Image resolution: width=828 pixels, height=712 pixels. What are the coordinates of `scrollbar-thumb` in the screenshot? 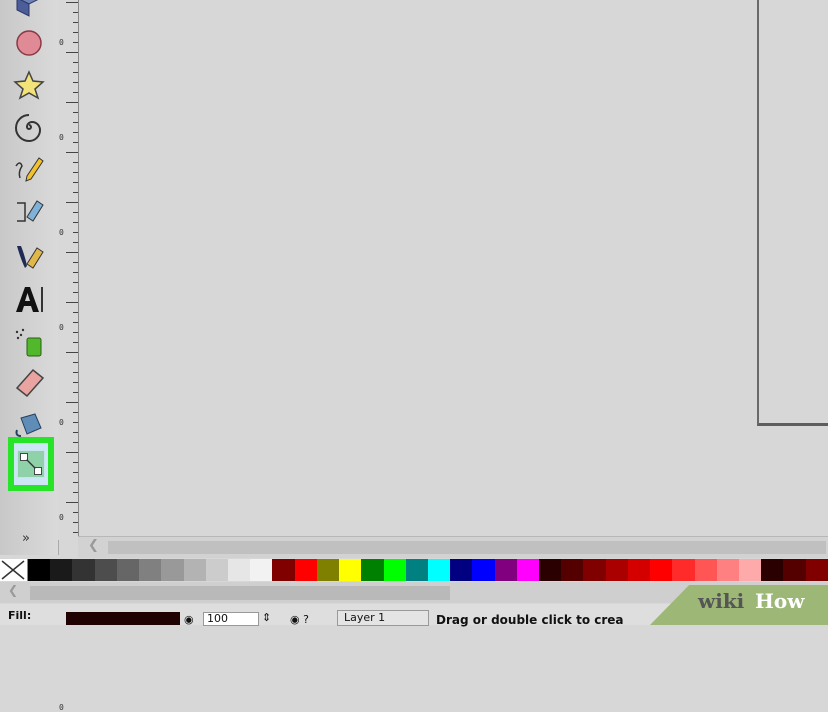 It's located at (467, 547).